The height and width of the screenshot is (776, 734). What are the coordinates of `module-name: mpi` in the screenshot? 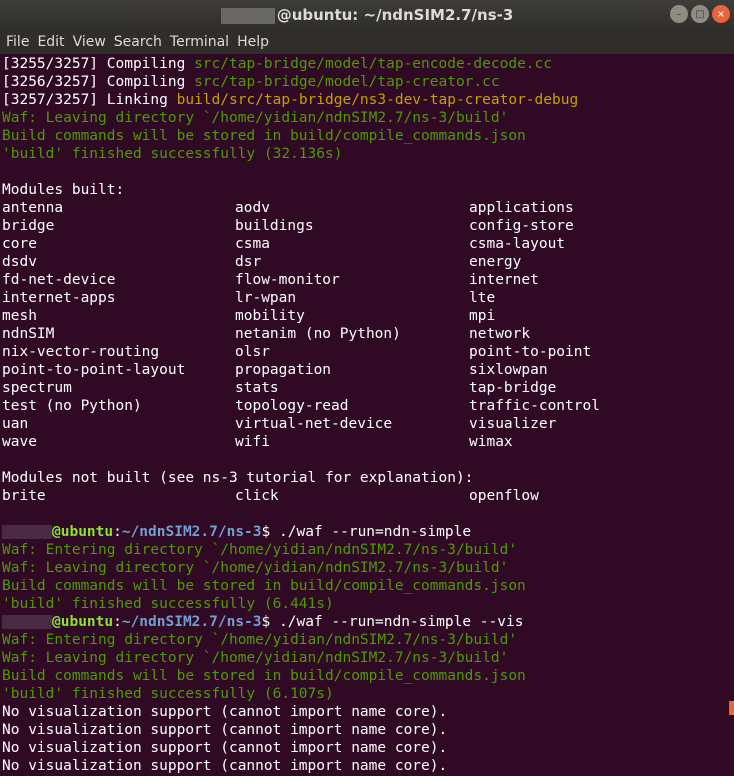 It's located at (482, 316).